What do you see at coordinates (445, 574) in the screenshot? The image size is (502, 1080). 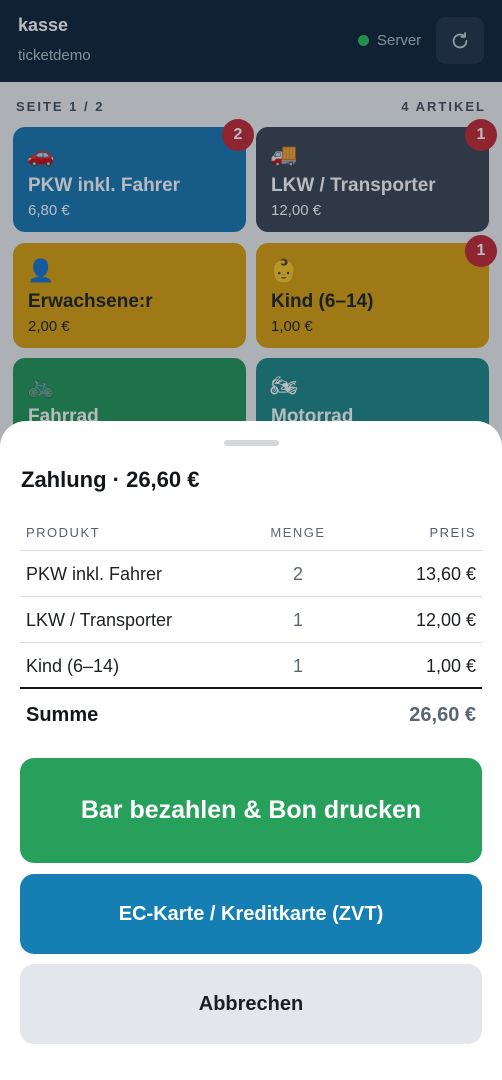 I see `row-price: 13,60 €` at bounding box center [445, 574].